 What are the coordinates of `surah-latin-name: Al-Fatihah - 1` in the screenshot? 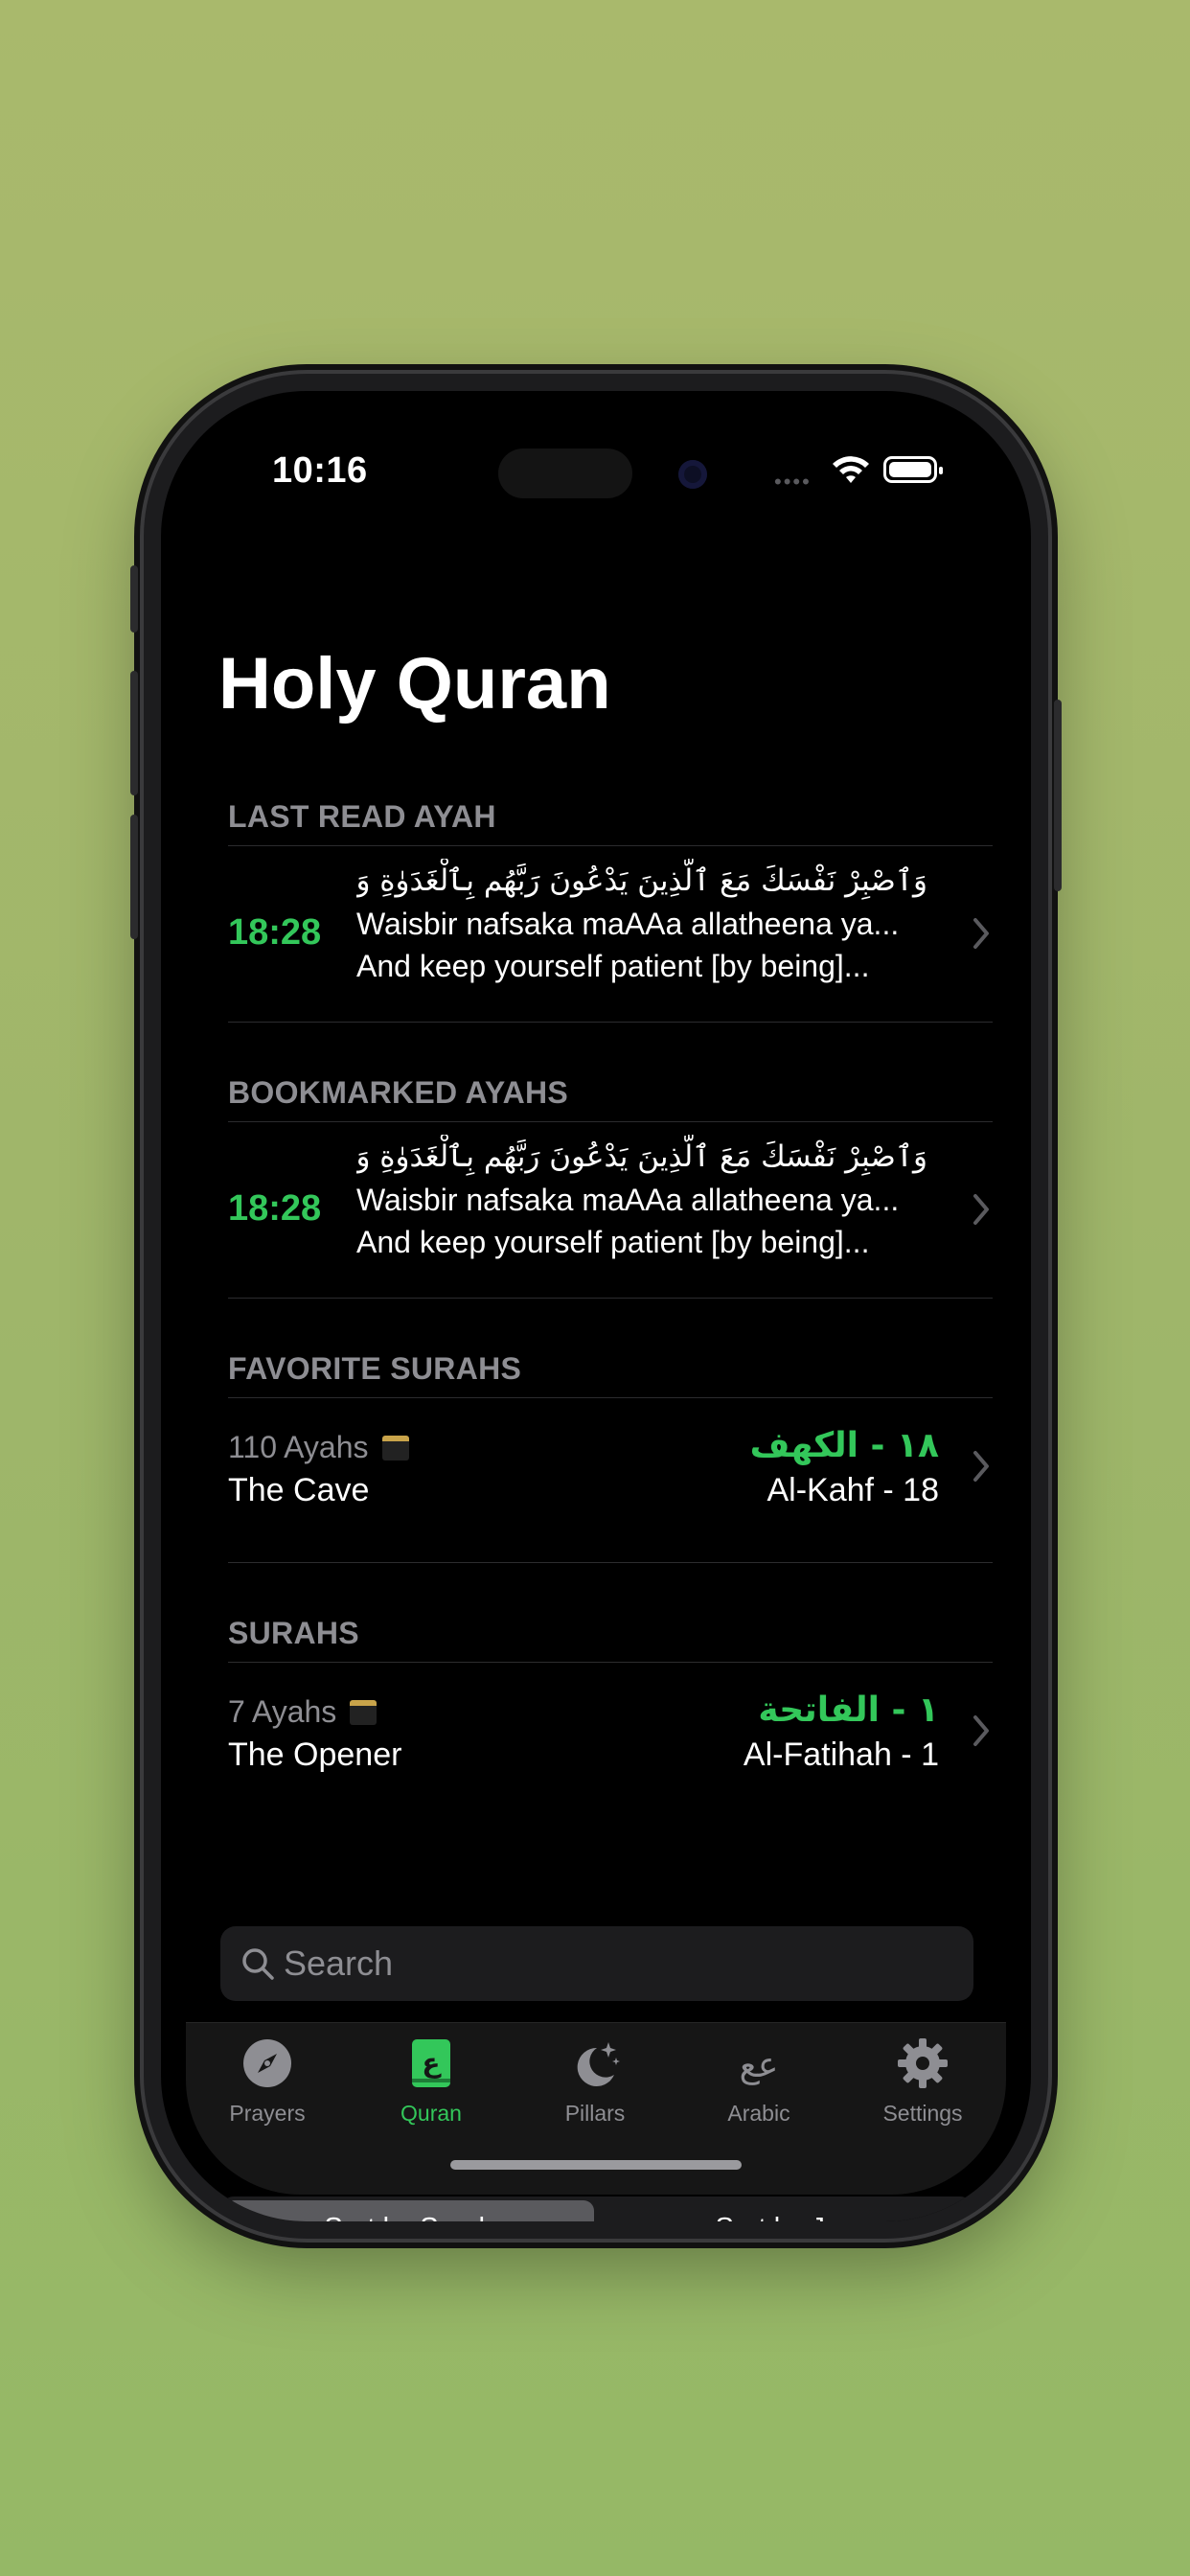 It's located at (841, 1754).